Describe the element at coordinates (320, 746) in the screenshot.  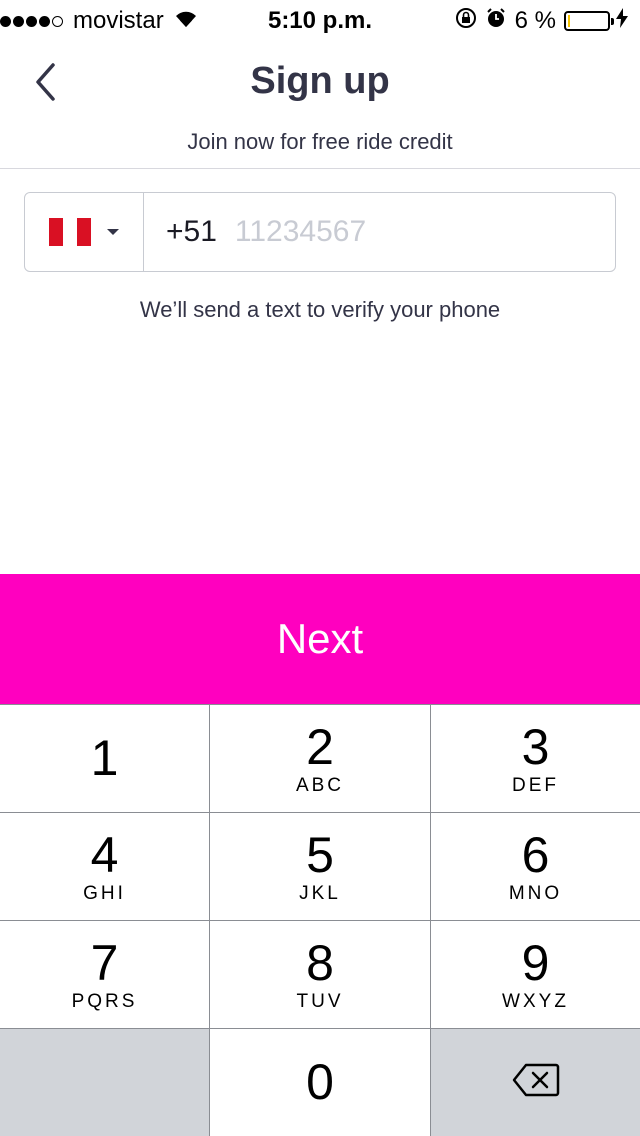
I see `key-digit: 2` at that location.